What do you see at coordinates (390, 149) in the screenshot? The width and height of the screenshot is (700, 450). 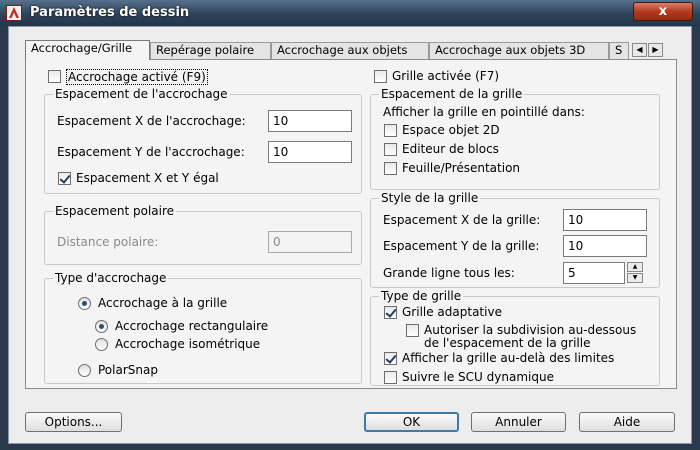 I see `grid-block-editor-checkbox` at bounding box center [390, 149].